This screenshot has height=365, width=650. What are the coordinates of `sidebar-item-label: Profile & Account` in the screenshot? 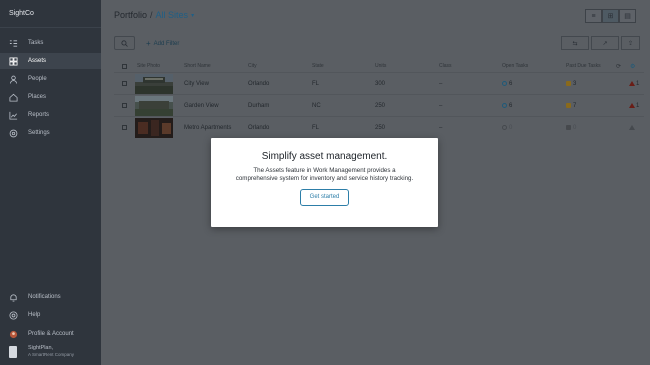 It's located at (51, 334).